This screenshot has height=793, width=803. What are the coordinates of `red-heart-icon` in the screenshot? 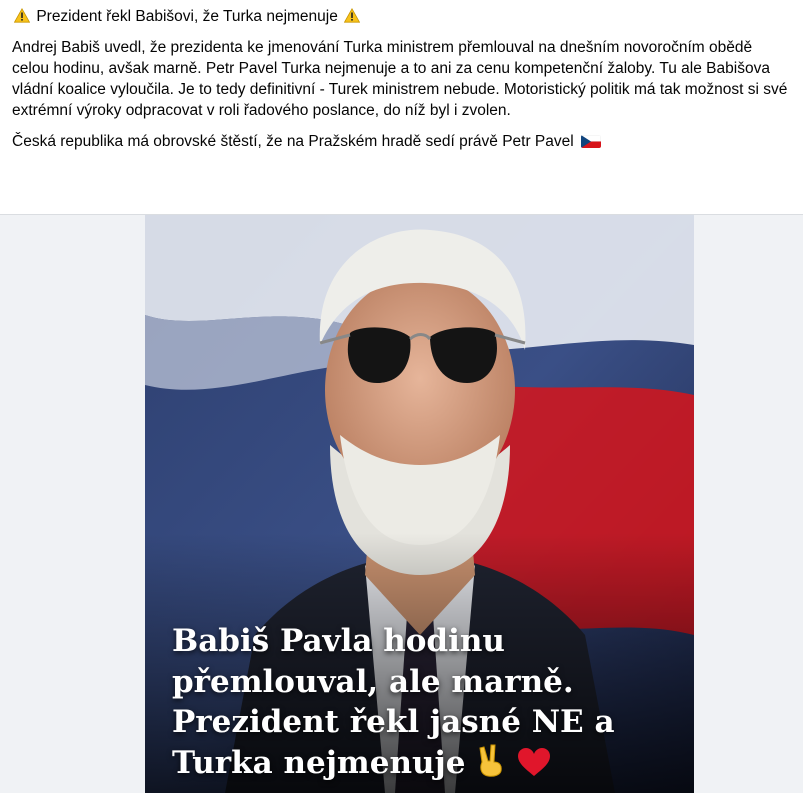 It's located at (534, 761).